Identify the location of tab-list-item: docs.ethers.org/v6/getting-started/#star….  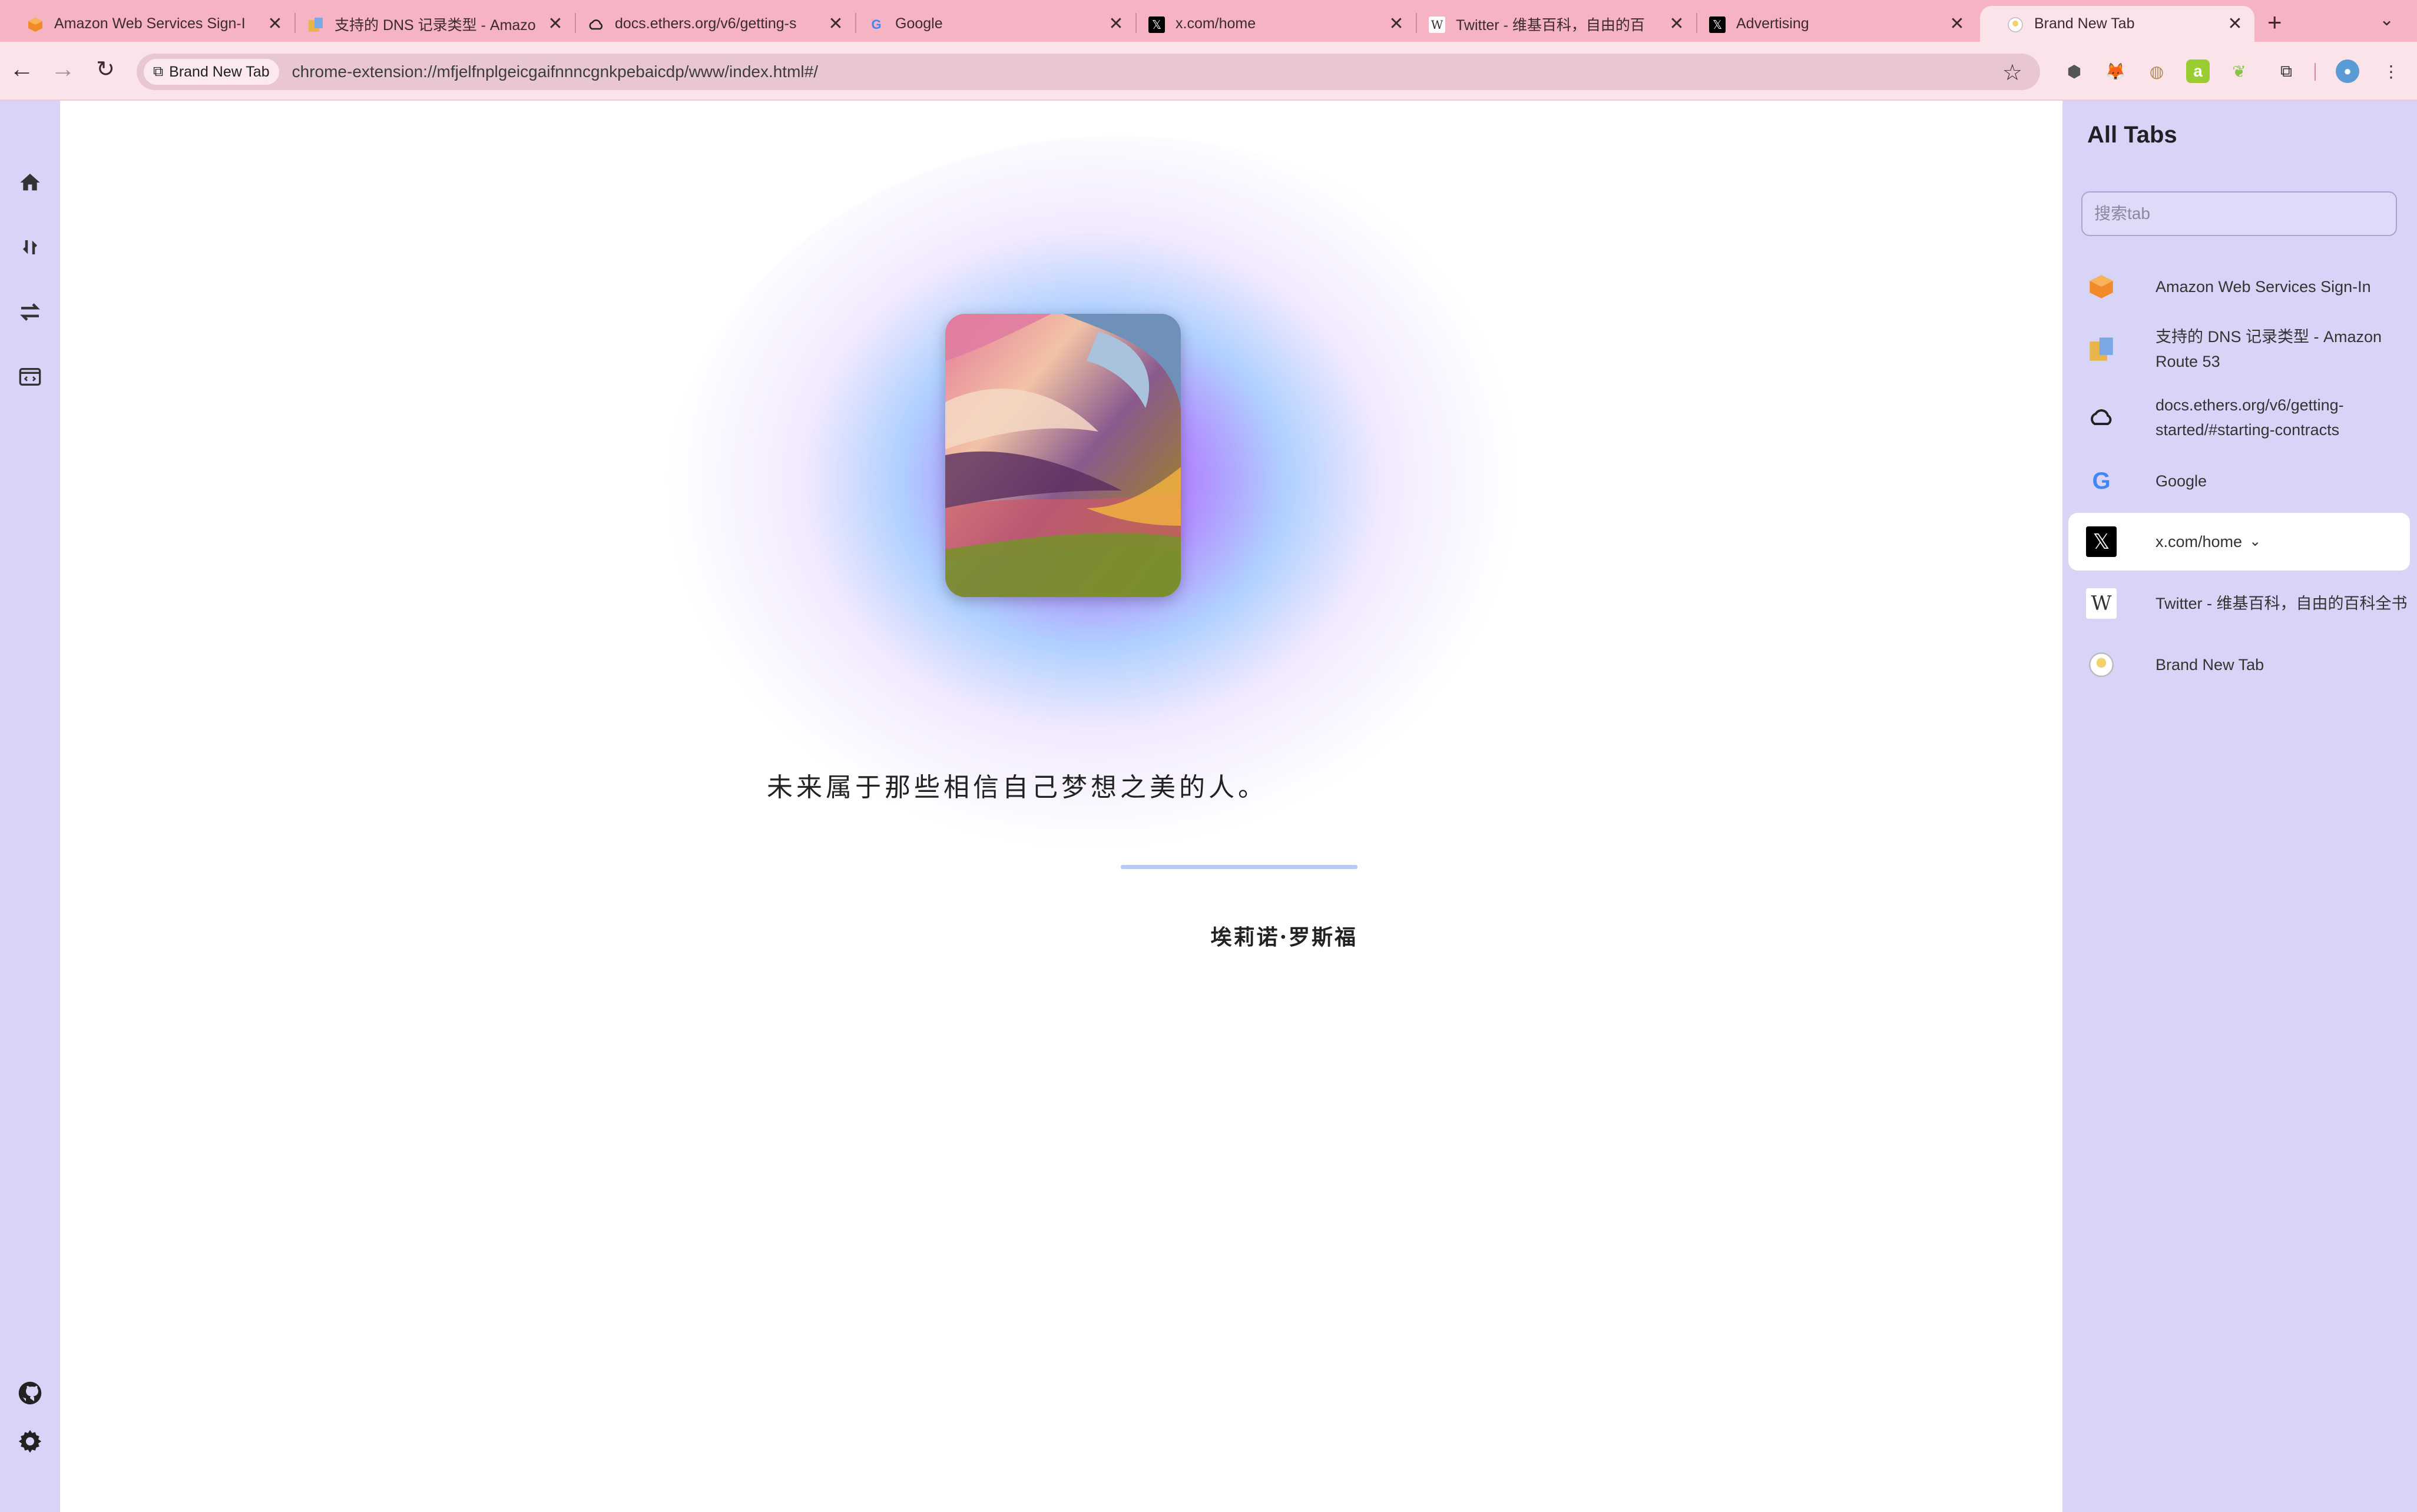
(2239, 417).